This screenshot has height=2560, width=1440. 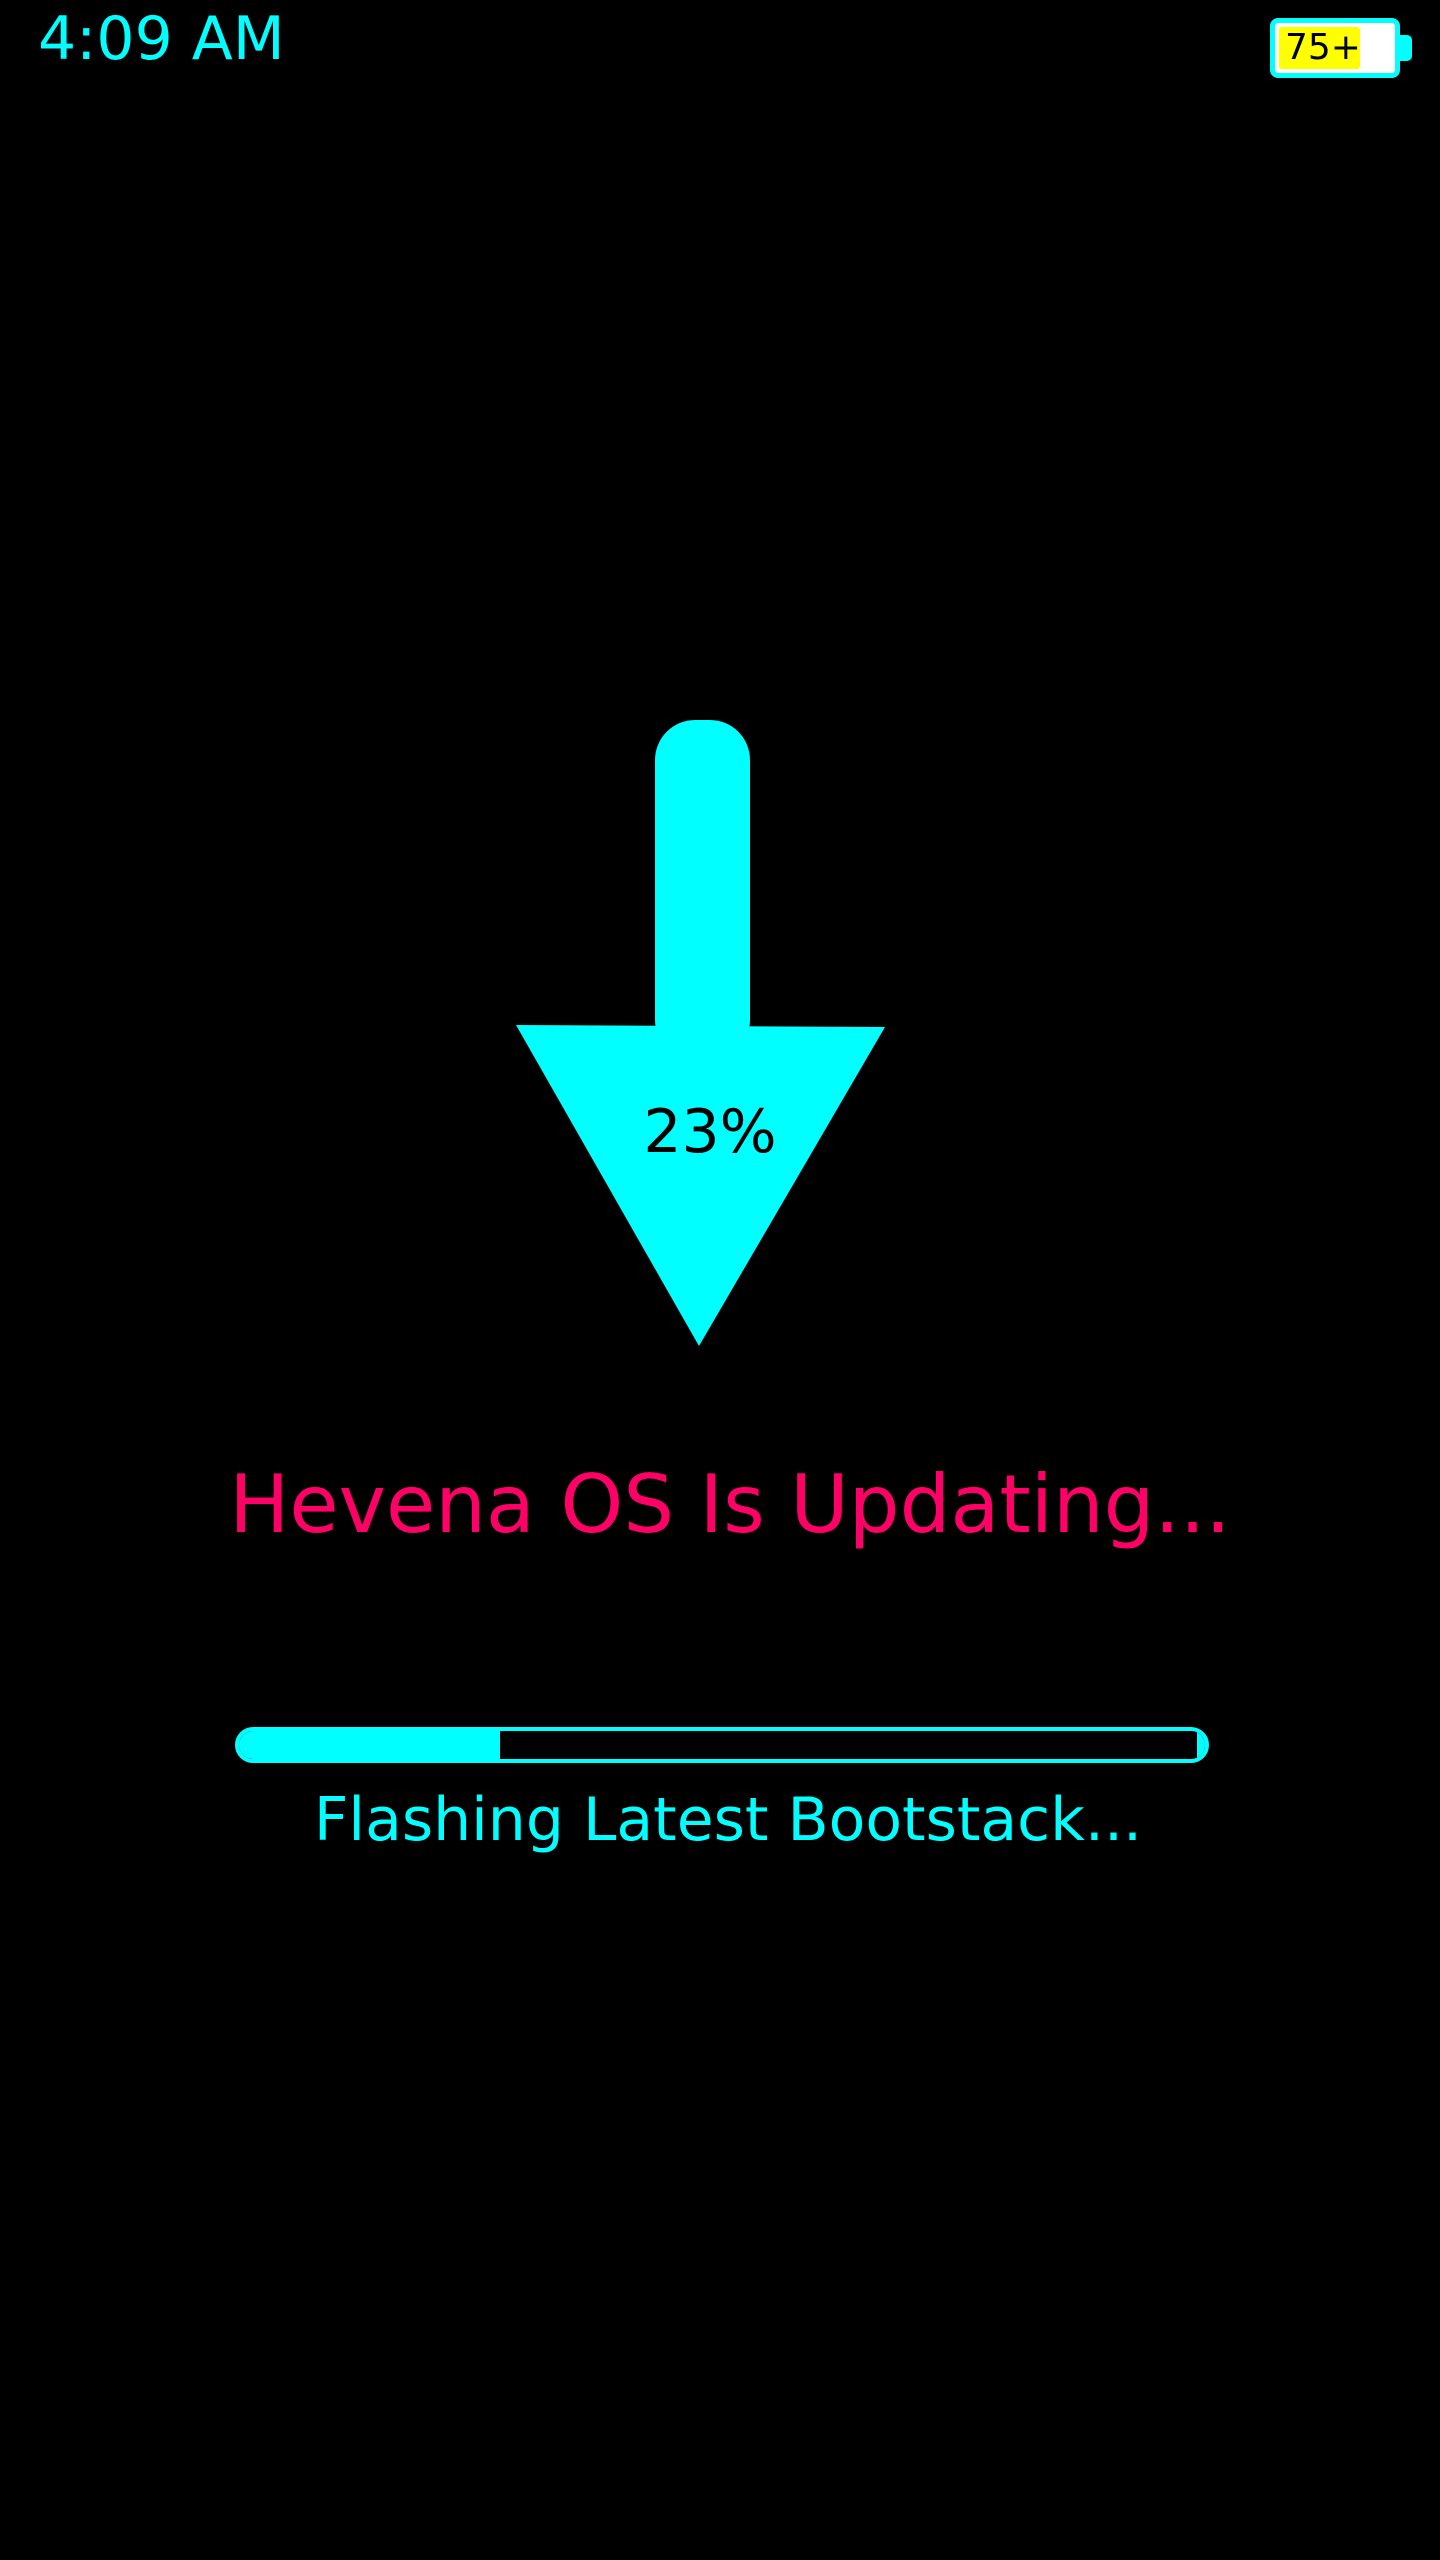 I want to click on update-progress-end-cap, so click(x=1201, y=1745).